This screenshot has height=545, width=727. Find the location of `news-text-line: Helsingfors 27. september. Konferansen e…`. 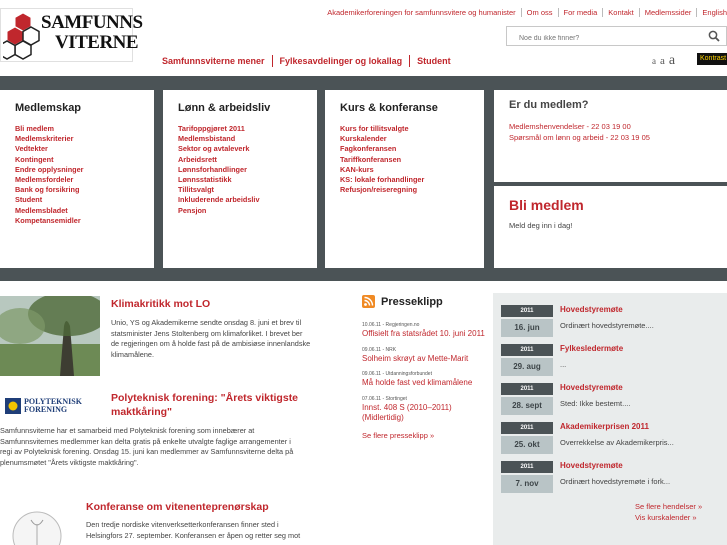

news-text-line: Helsingfors 27. september. Konferansen e… is located at coordinates (193, 535).